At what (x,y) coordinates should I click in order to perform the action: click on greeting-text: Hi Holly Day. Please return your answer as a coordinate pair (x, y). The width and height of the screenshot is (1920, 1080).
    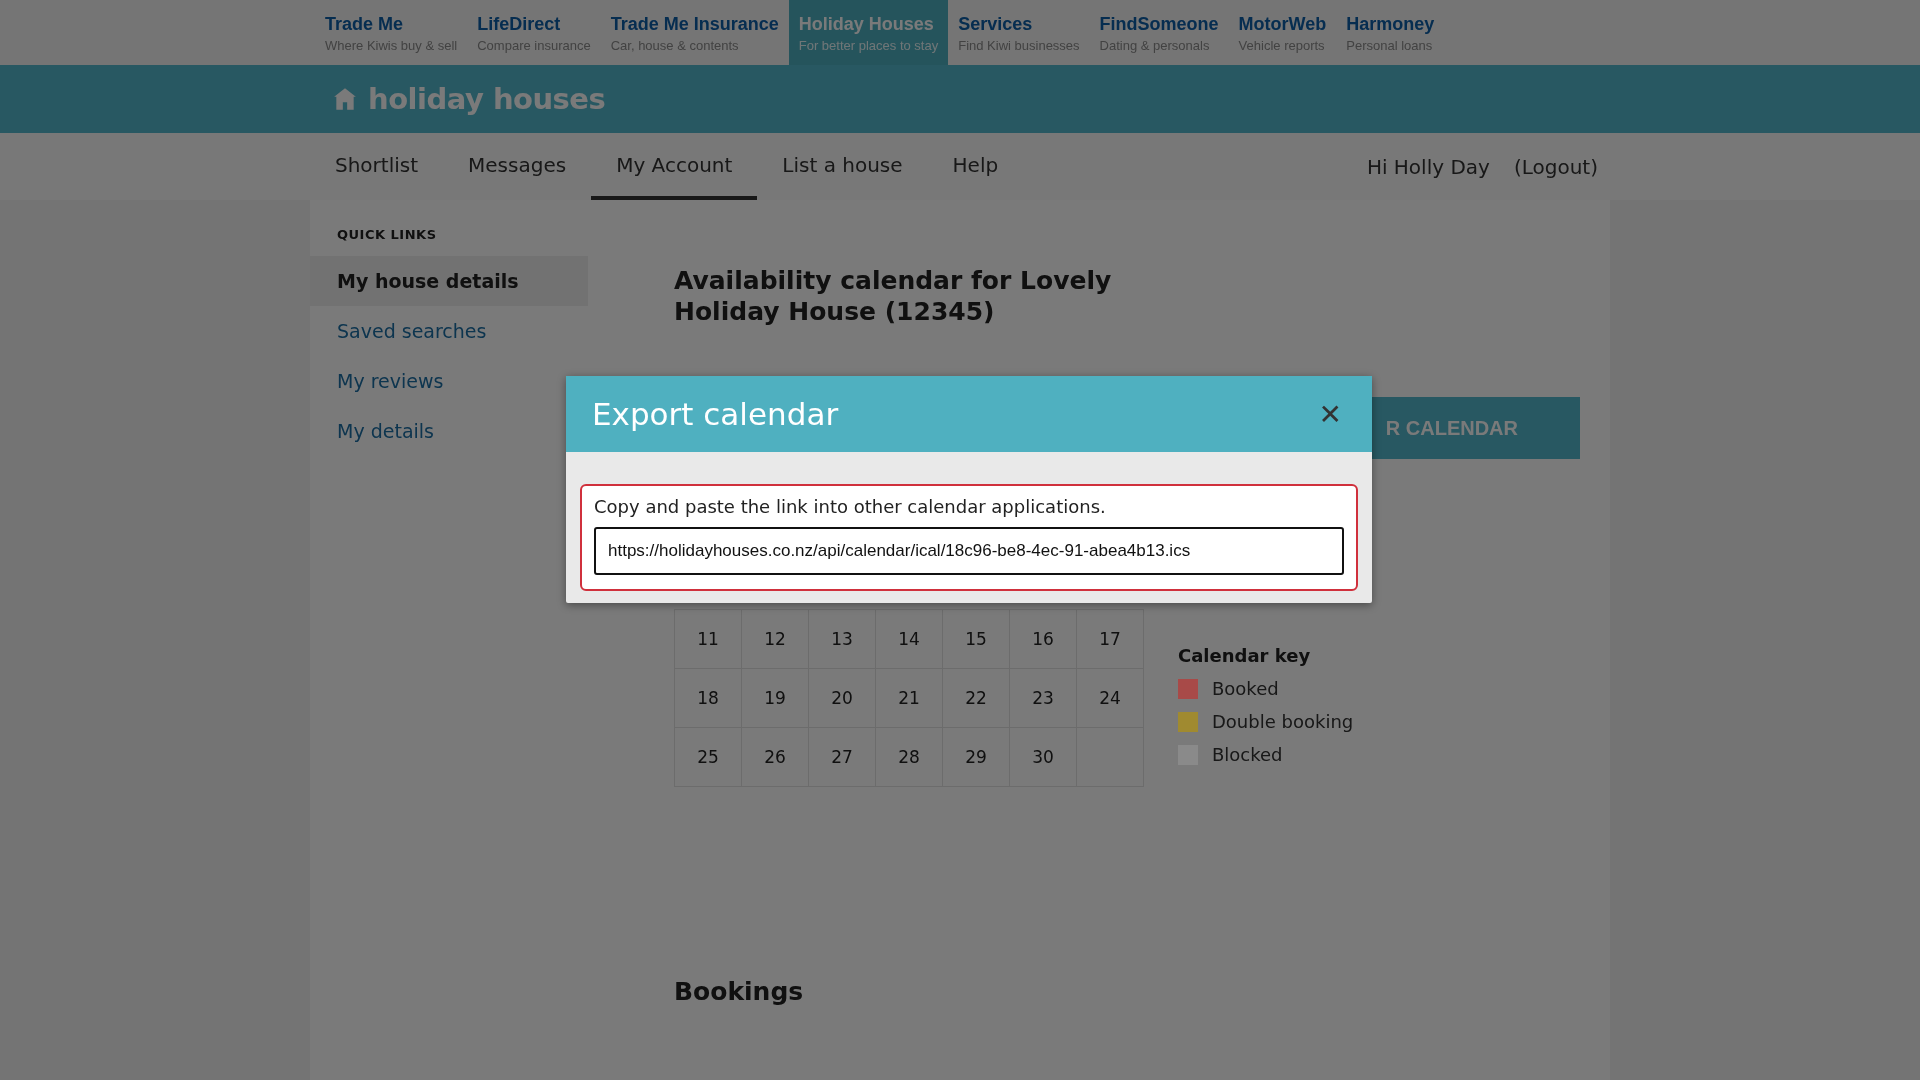
    Looking at the image, I should click on (1428, 167).